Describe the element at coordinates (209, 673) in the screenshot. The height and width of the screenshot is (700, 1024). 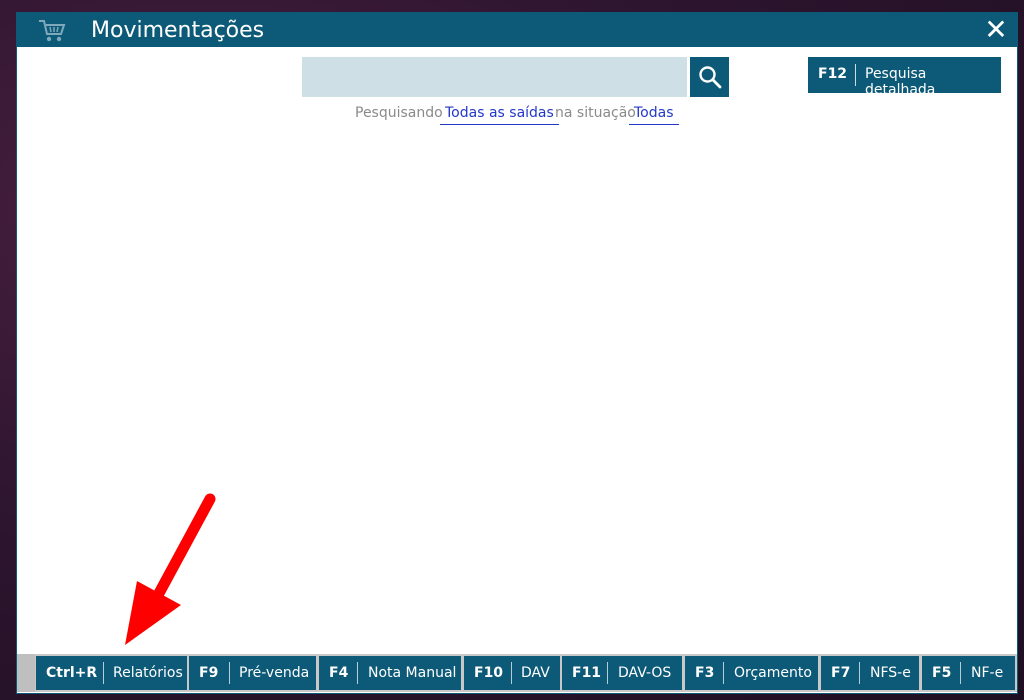
I see `shortcut-key: F9` at that location.